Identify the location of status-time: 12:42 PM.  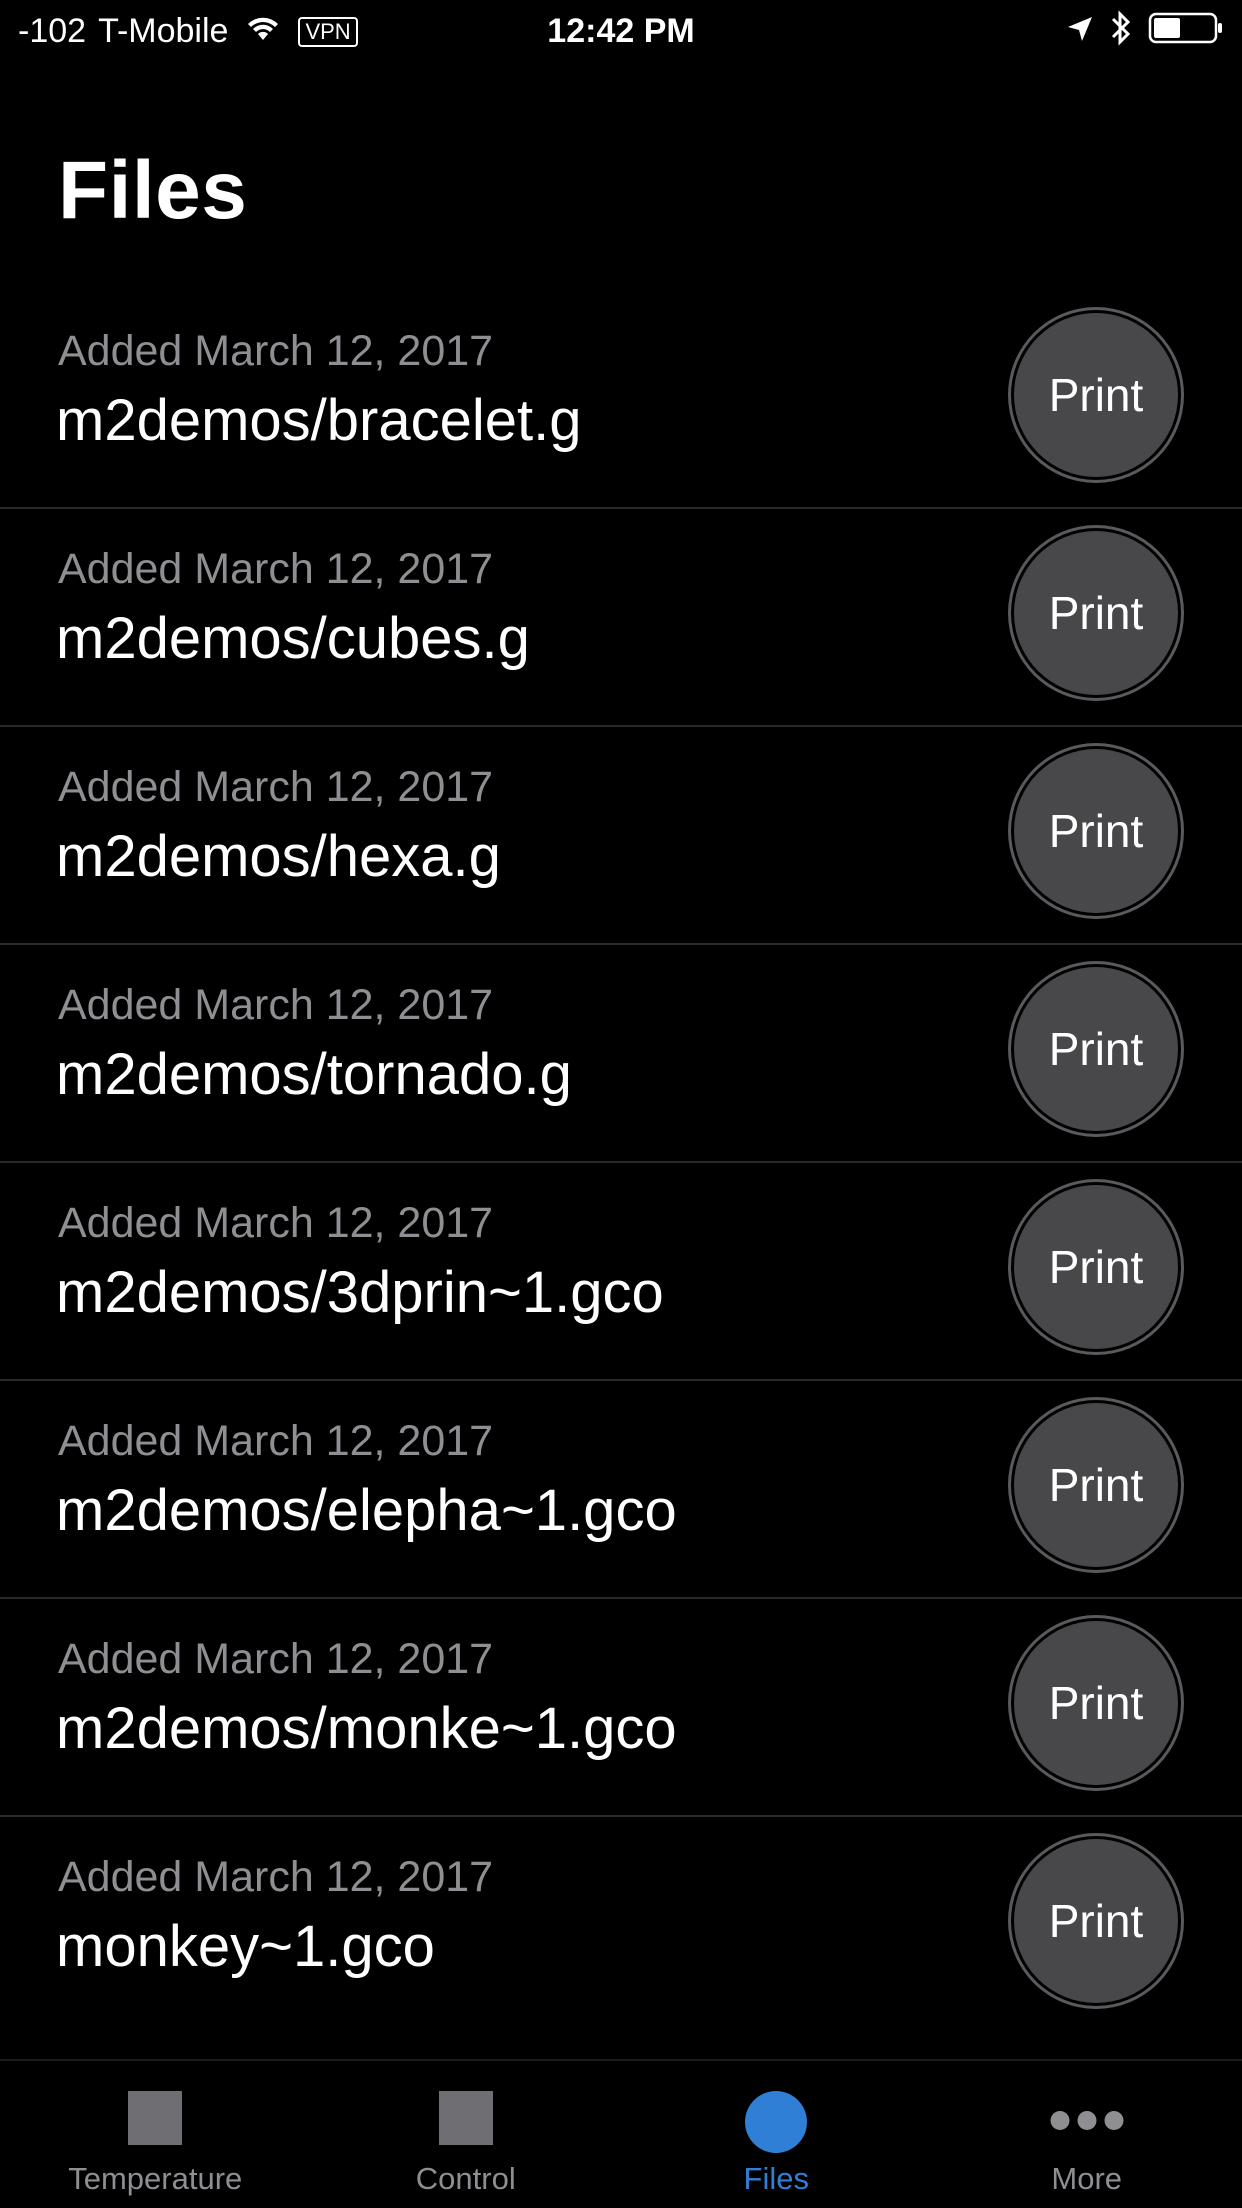
(621, 31).